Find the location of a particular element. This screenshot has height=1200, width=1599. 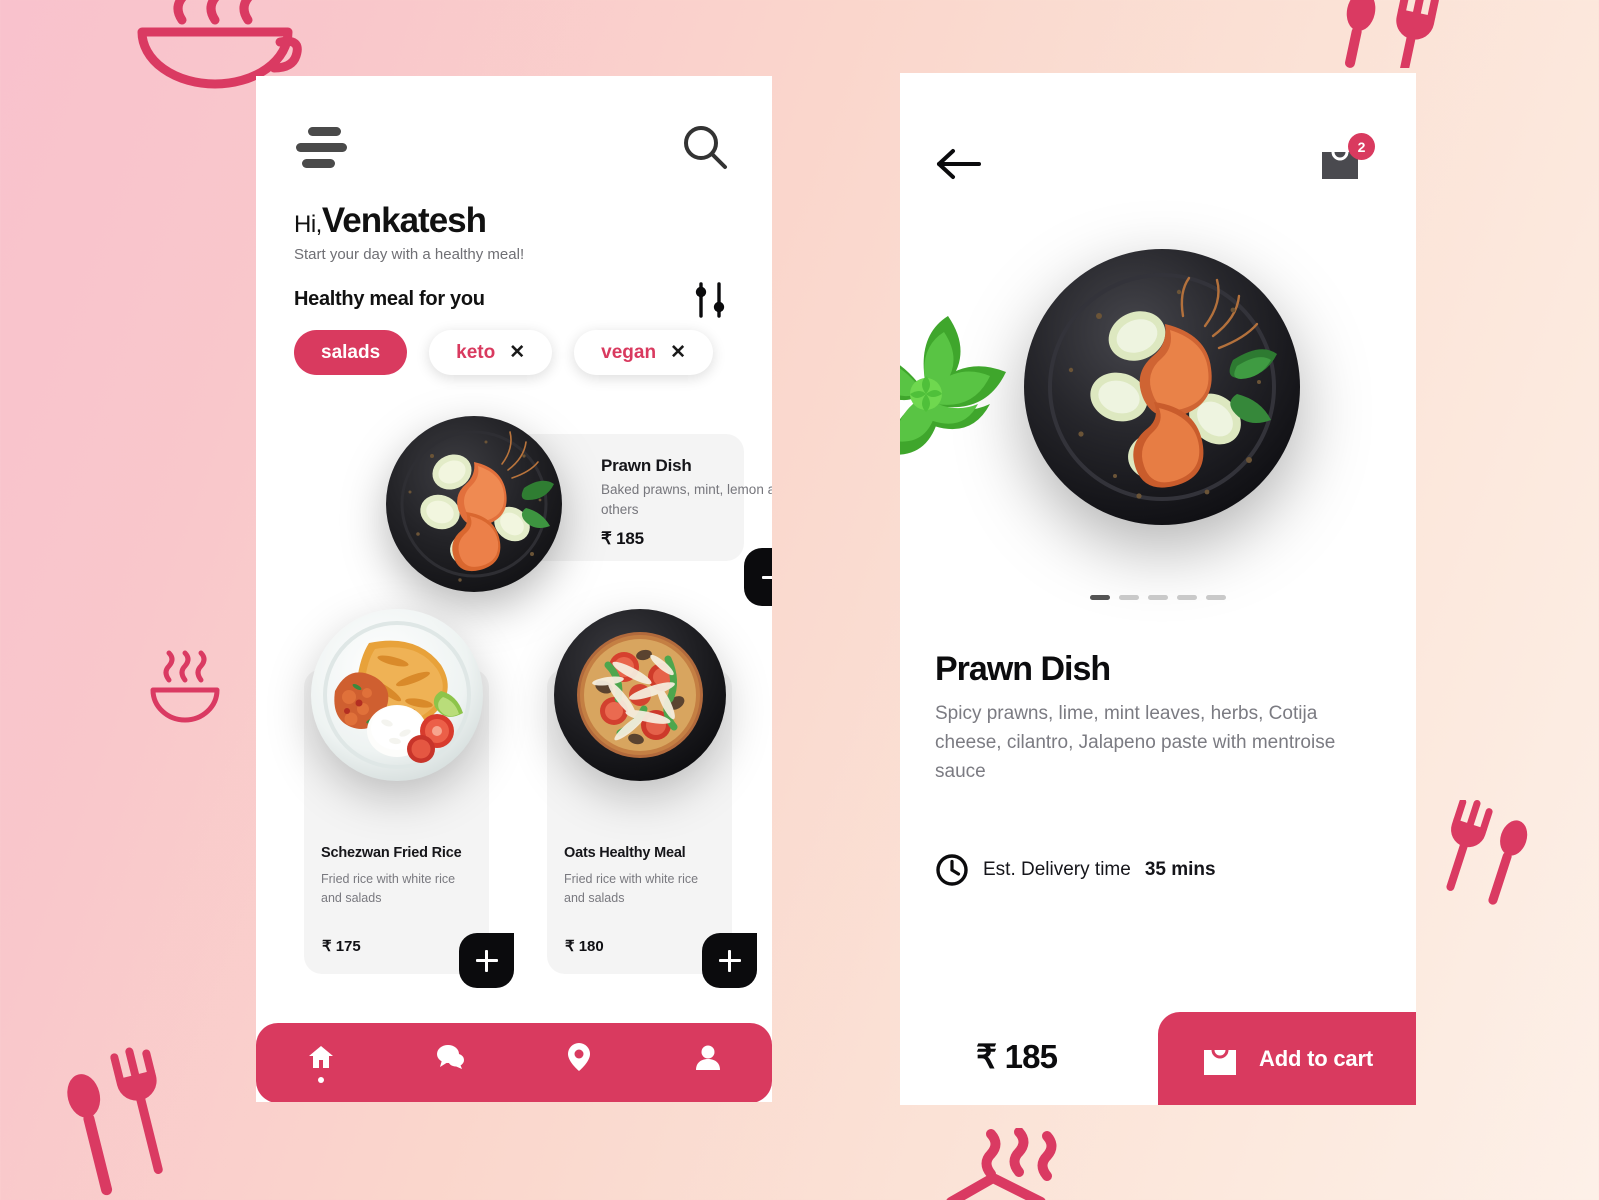

delivery-estimate: Est. Delivery time 35 mins is located at coordinates (1075, 870).